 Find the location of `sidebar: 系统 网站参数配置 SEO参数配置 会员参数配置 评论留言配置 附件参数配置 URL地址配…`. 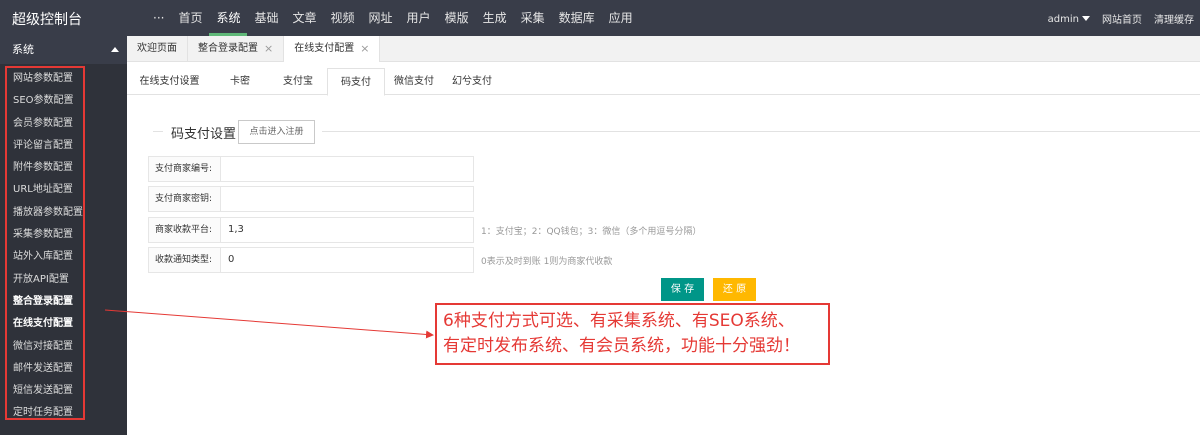

sidebar: 系统 网站参数配置 SEO参数配置 会员参数配置 评论留言配置 附件参数配置 URL地址配… is located at coordinates (63, 235).